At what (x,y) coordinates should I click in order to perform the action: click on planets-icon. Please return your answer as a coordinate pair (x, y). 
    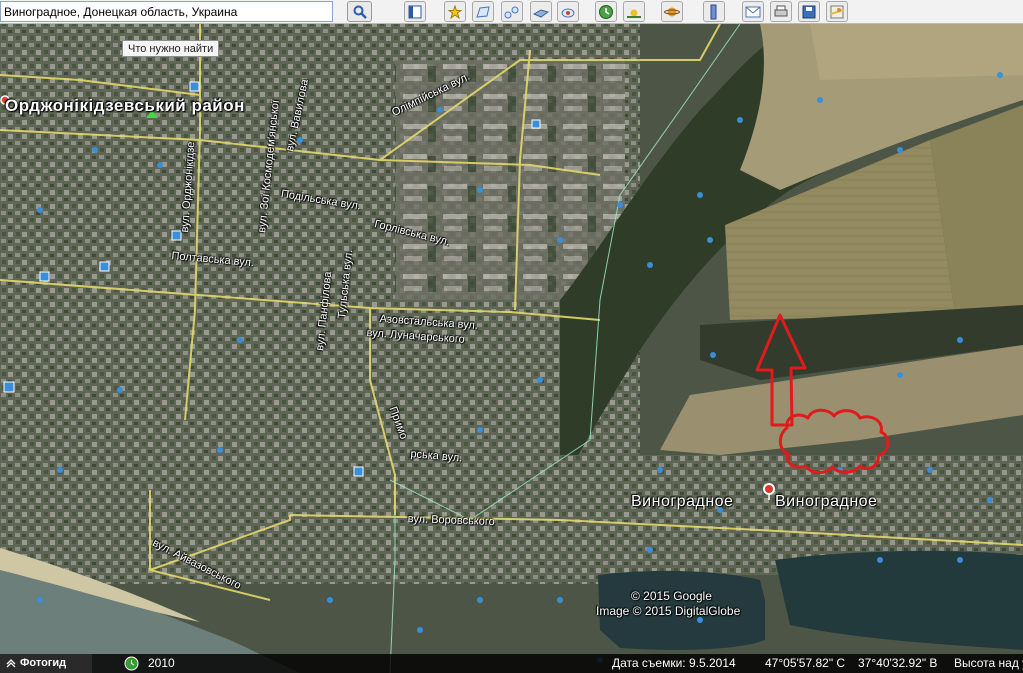
    Looking at the image, I should click on (672, 11).